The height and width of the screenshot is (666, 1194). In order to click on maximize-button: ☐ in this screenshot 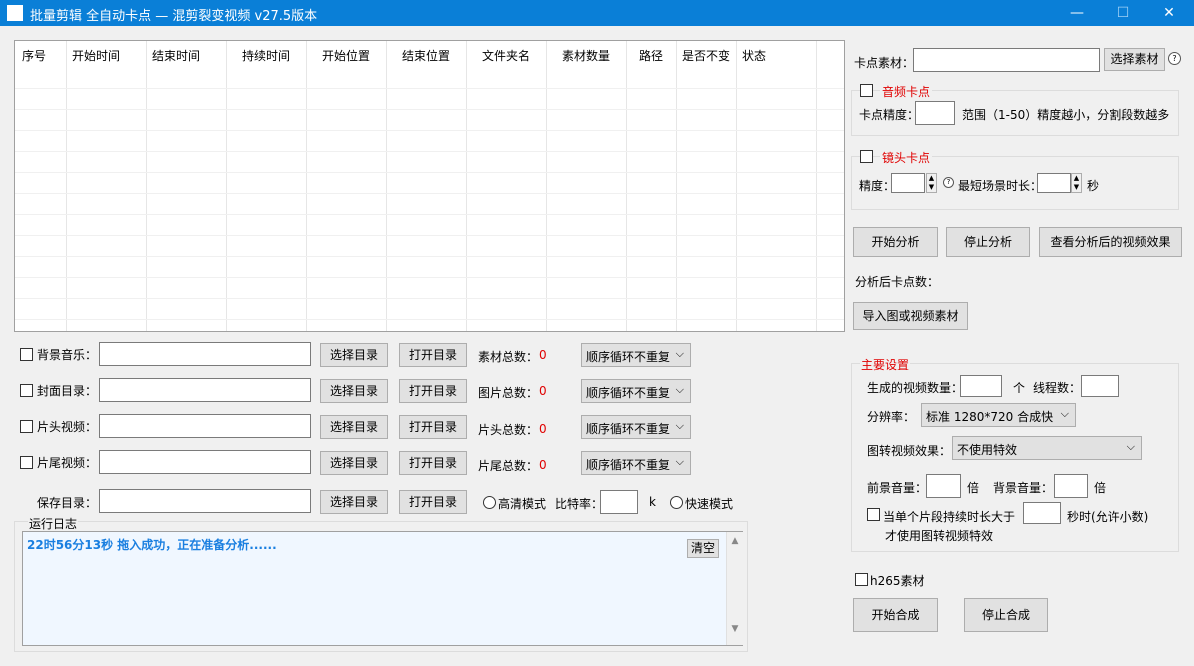, I will do `click(1123, 13)`.